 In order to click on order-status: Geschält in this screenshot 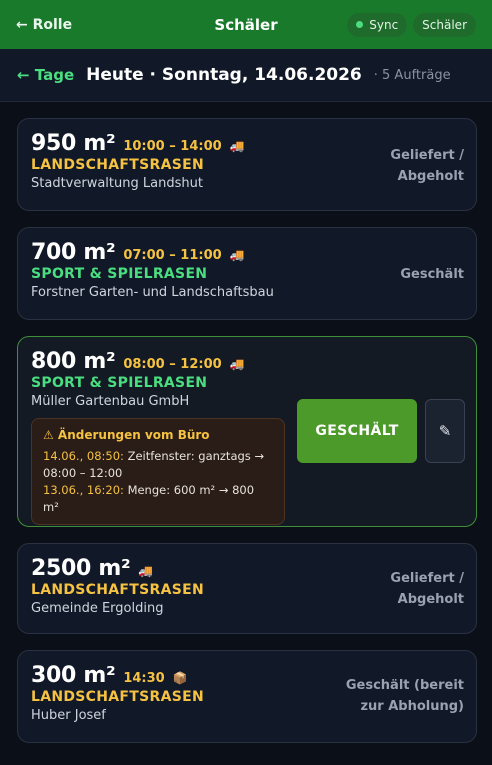, I will do `click(432, 274)`.